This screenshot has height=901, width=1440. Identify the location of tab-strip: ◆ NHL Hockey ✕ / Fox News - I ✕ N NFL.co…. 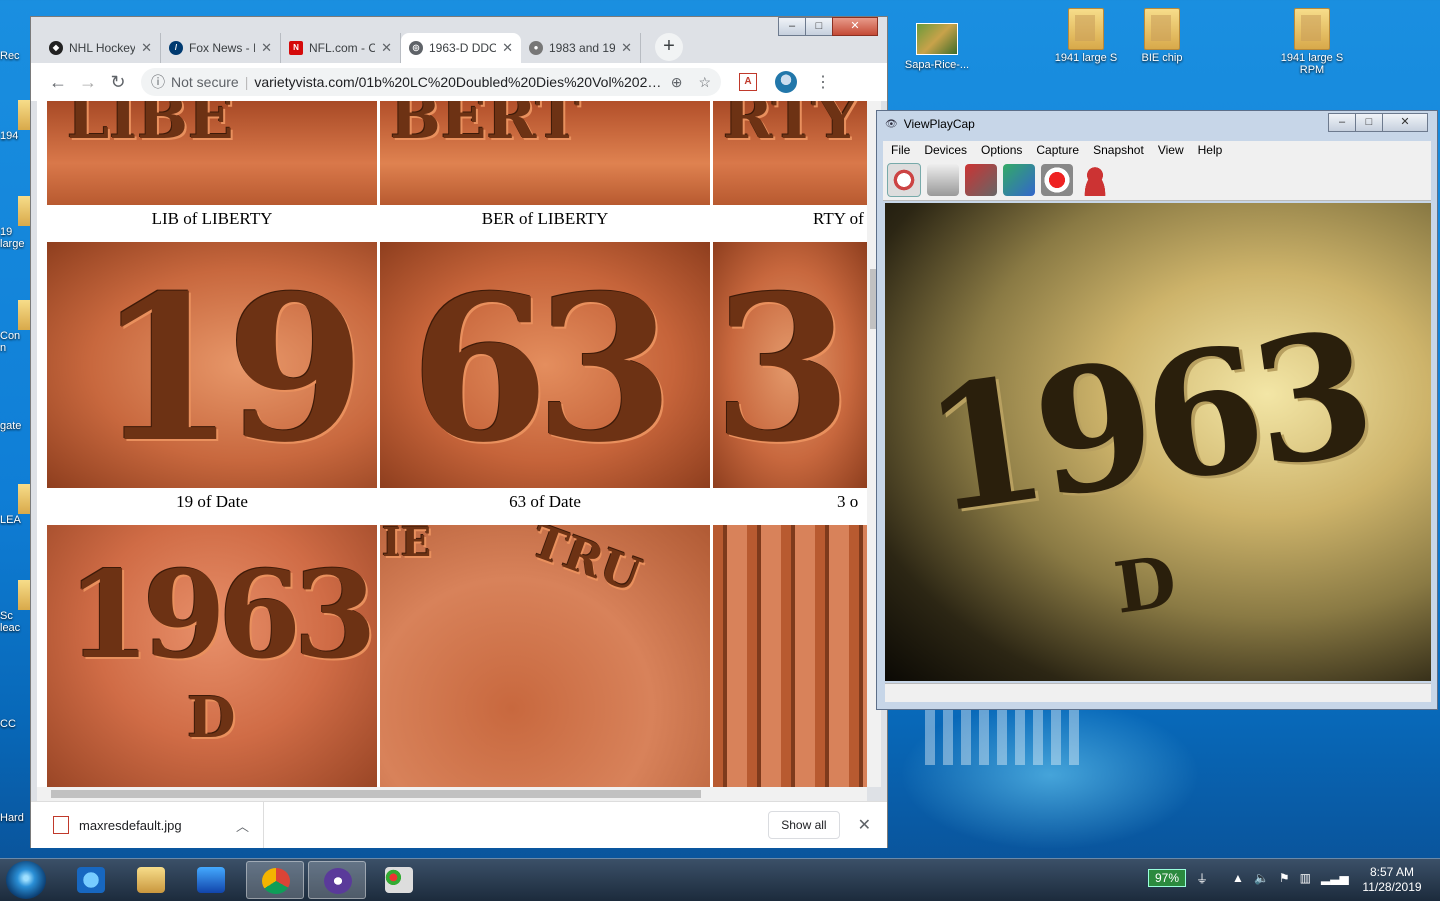
(362, 47).